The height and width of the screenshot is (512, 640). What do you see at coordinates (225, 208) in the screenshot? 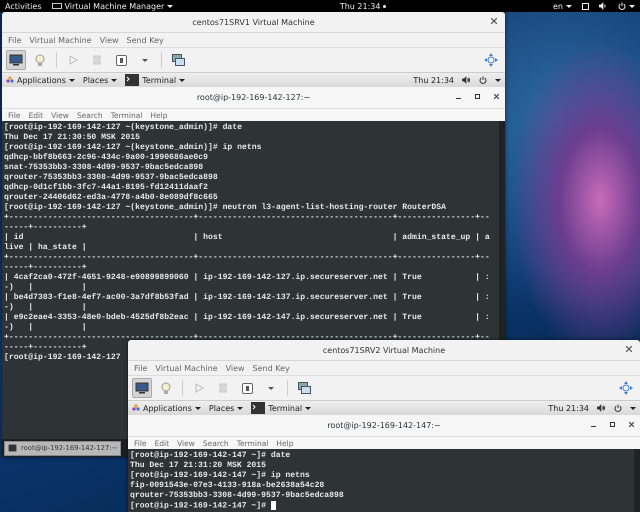
I see `terminal-line: [root@ip-192-169-142-127 ~(keystone_admin)]# neutron l3-agent-list-hosting-router RouterDSA` at bounding box center [225, 208].